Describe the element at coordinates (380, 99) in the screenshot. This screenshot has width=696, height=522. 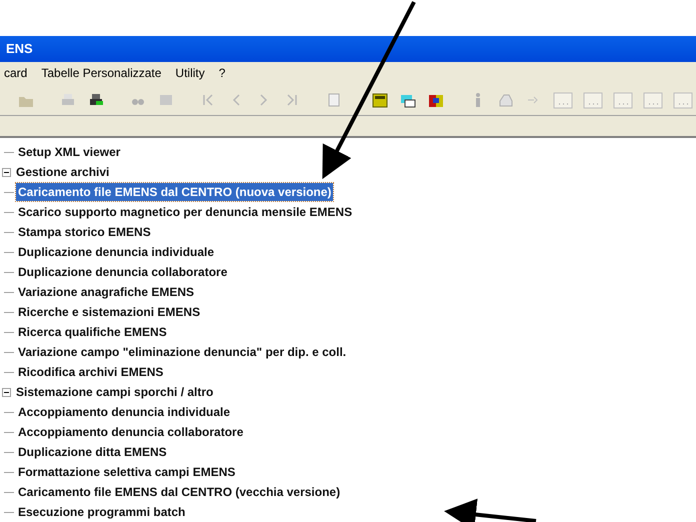
I see `floppy-icon` at that location.